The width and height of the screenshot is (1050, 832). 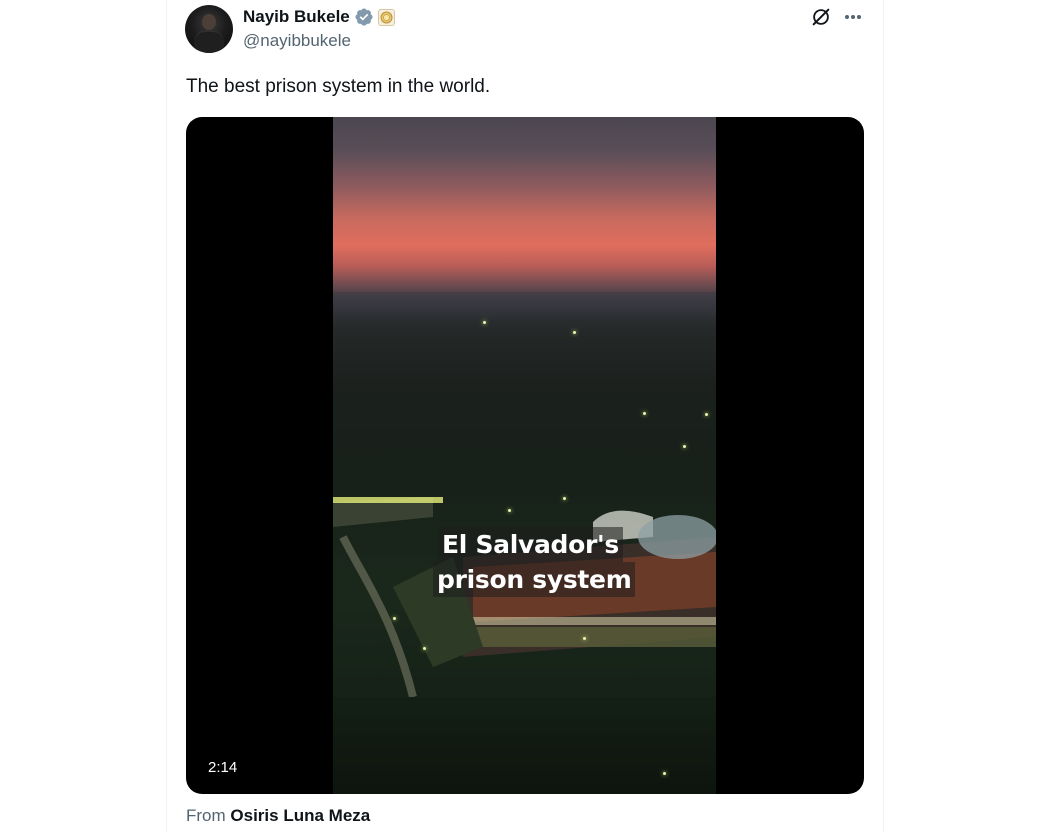 I want to click on video-duration: 2:14, so click(x=223, y=767).